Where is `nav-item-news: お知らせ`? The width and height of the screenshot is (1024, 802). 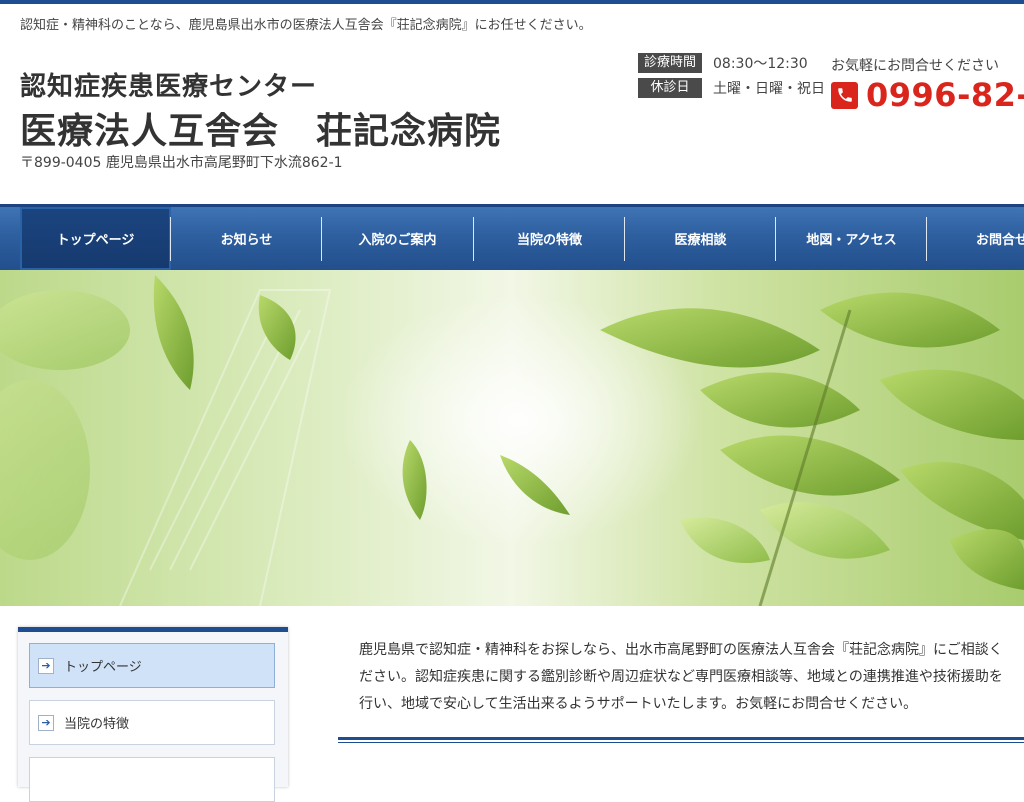
nav-item-news: お知らせ is located at coordinates (246, 238).